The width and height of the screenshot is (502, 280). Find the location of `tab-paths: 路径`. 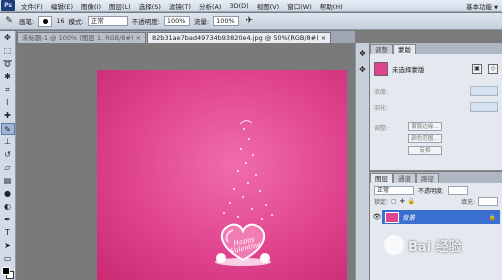

tab-paths: 路径 is located at coordinates (427, 178).